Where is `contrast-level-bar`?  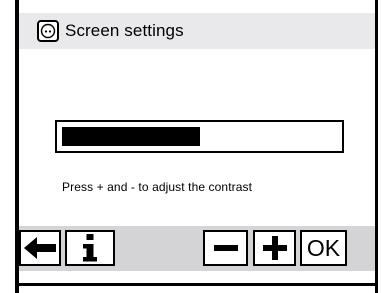 contrast-level-bar is located at coordinates (199, 136).